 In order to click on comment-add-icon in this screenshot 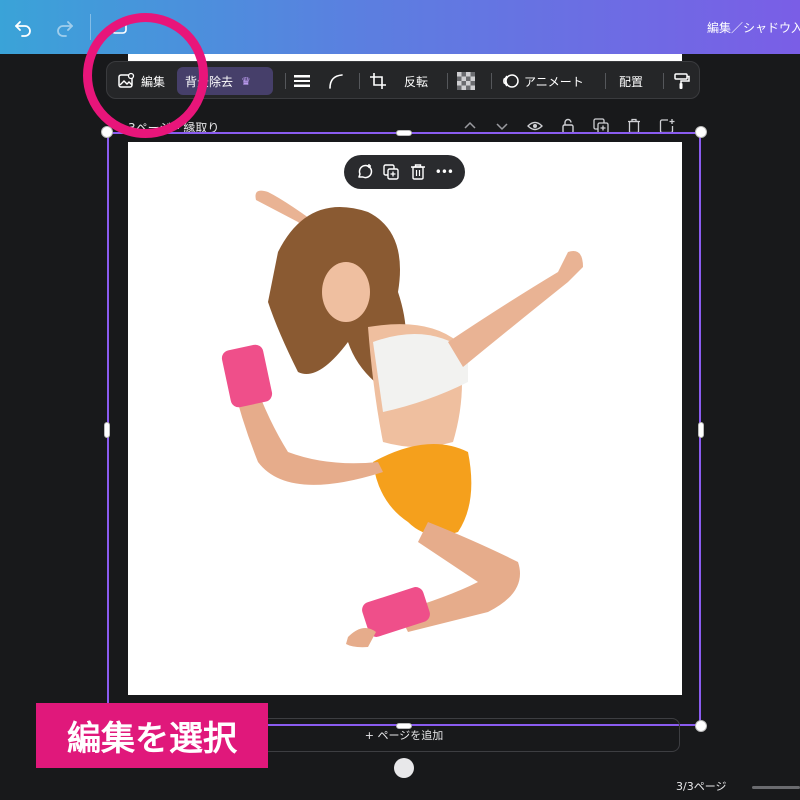, I will do `click(365, 172)`.